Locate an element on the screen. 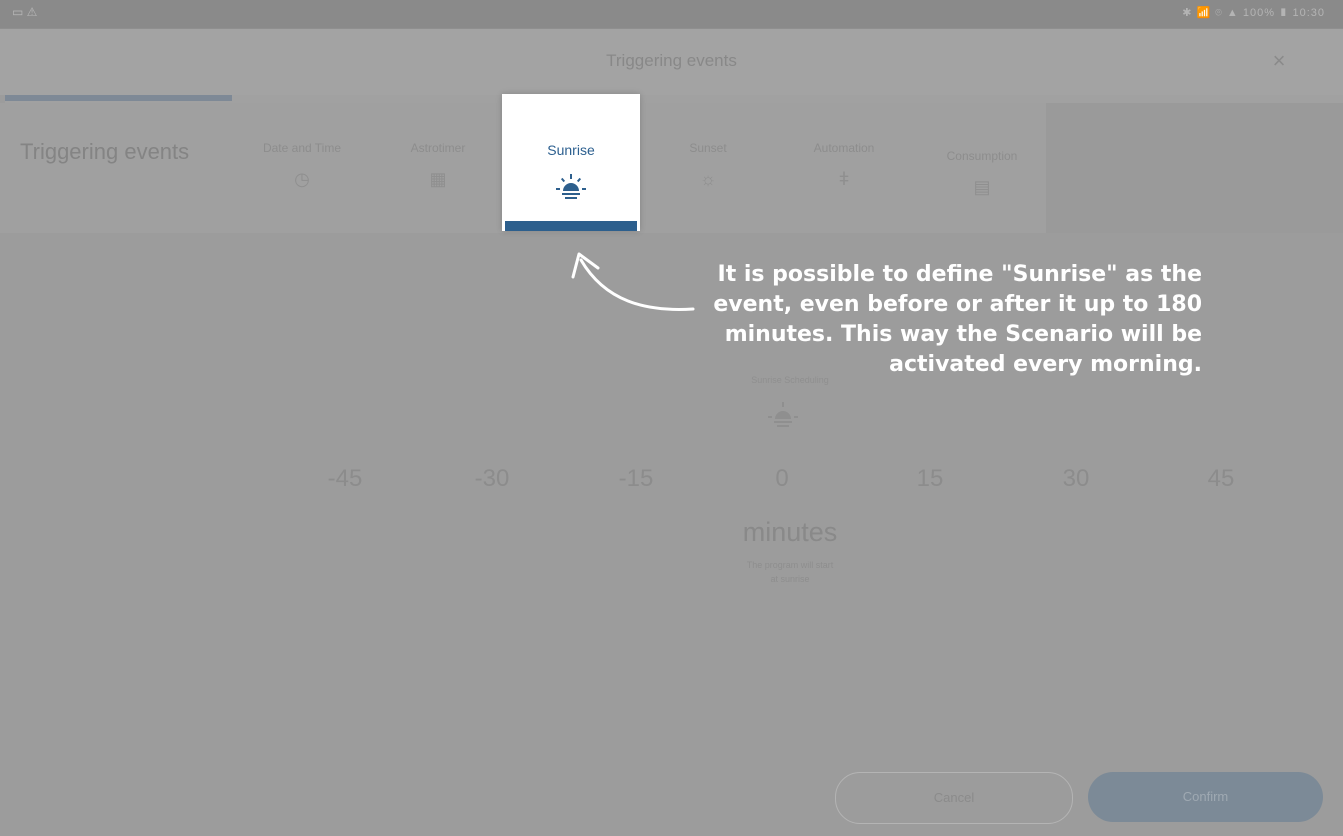 The image size is (1343, 836). offset-helper-text: The program will start at sunrise is located at coordinates (790, 572).